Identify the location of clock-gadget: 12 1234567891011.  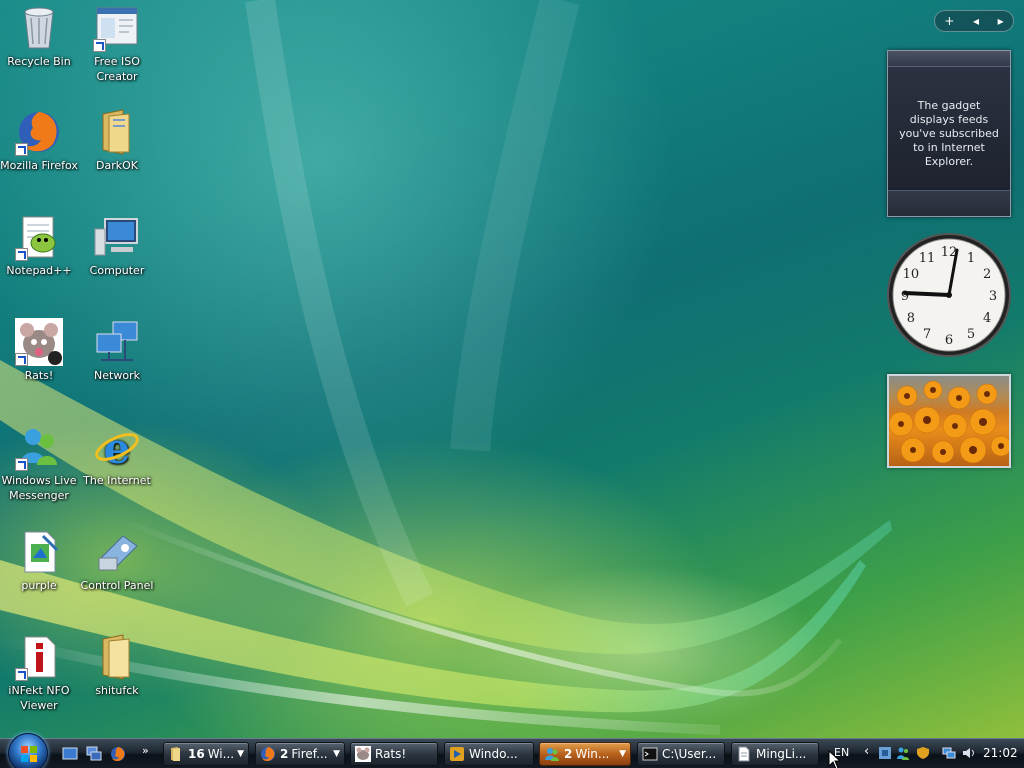
(949, 295).